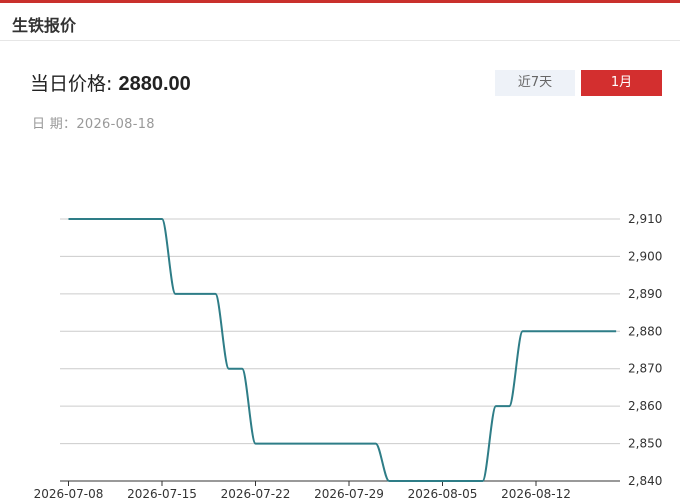 The height and width of the screenshot is (499, 680). Describe the element at coordinates (645, 369) in the screenshot. I see `y-tick-label: 2,870` at that location.